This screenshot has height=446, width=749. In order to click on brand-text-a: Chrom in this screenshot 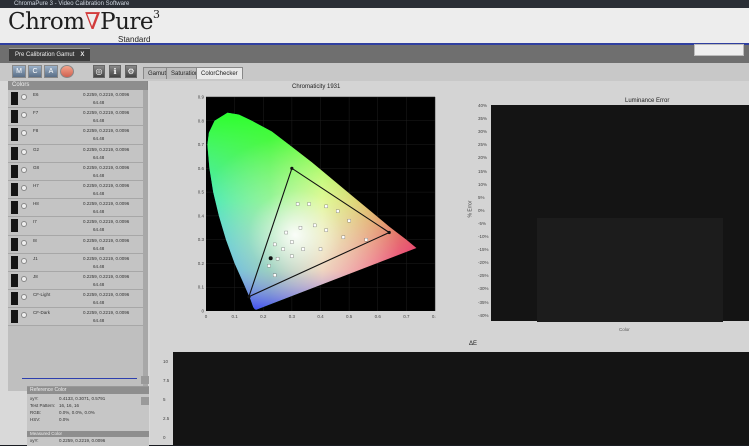, I will do `click(46, 22)`.